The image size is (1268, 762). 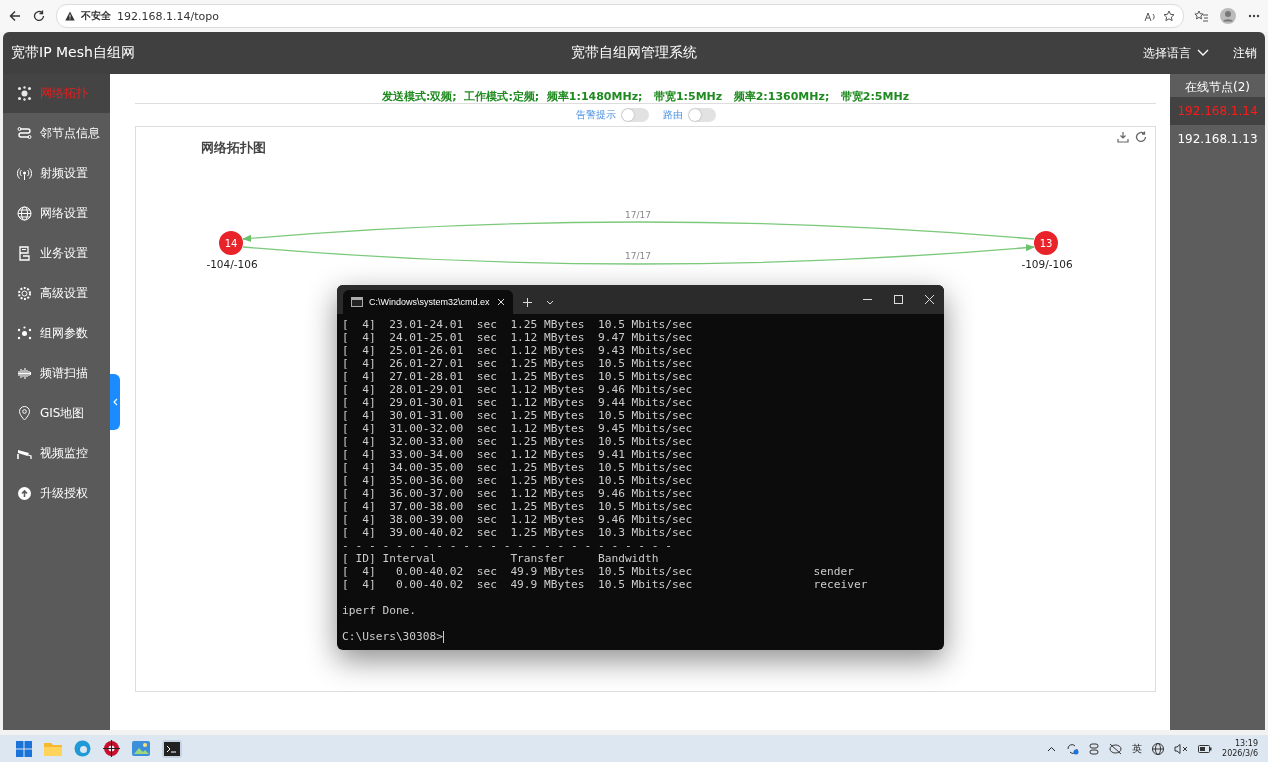 I want to click on url-text: 192.168.1.14/topo, so click(x=168, y=16).